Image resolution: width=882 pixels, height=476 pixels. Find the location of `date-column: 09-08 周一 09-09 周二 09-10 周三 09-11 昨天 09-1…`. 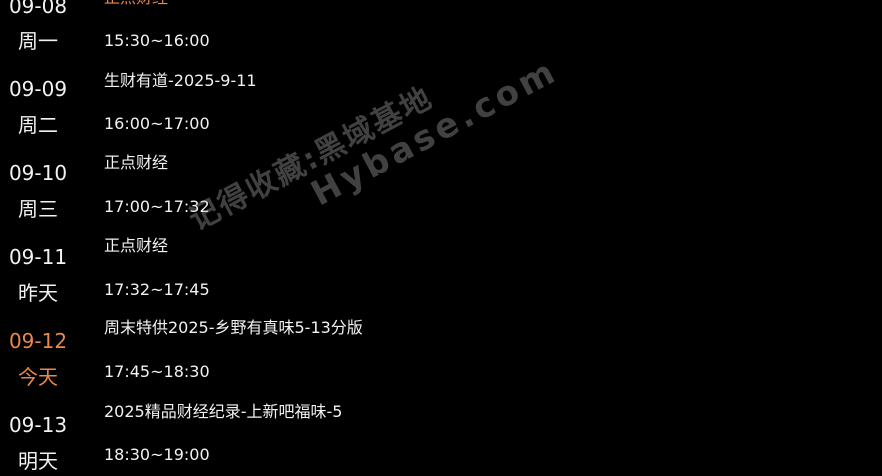

date-column: 09-08 周一 09-09 周二 09-10 周三 09-11 昨天 09-1… is located at coordinates (38, 238).